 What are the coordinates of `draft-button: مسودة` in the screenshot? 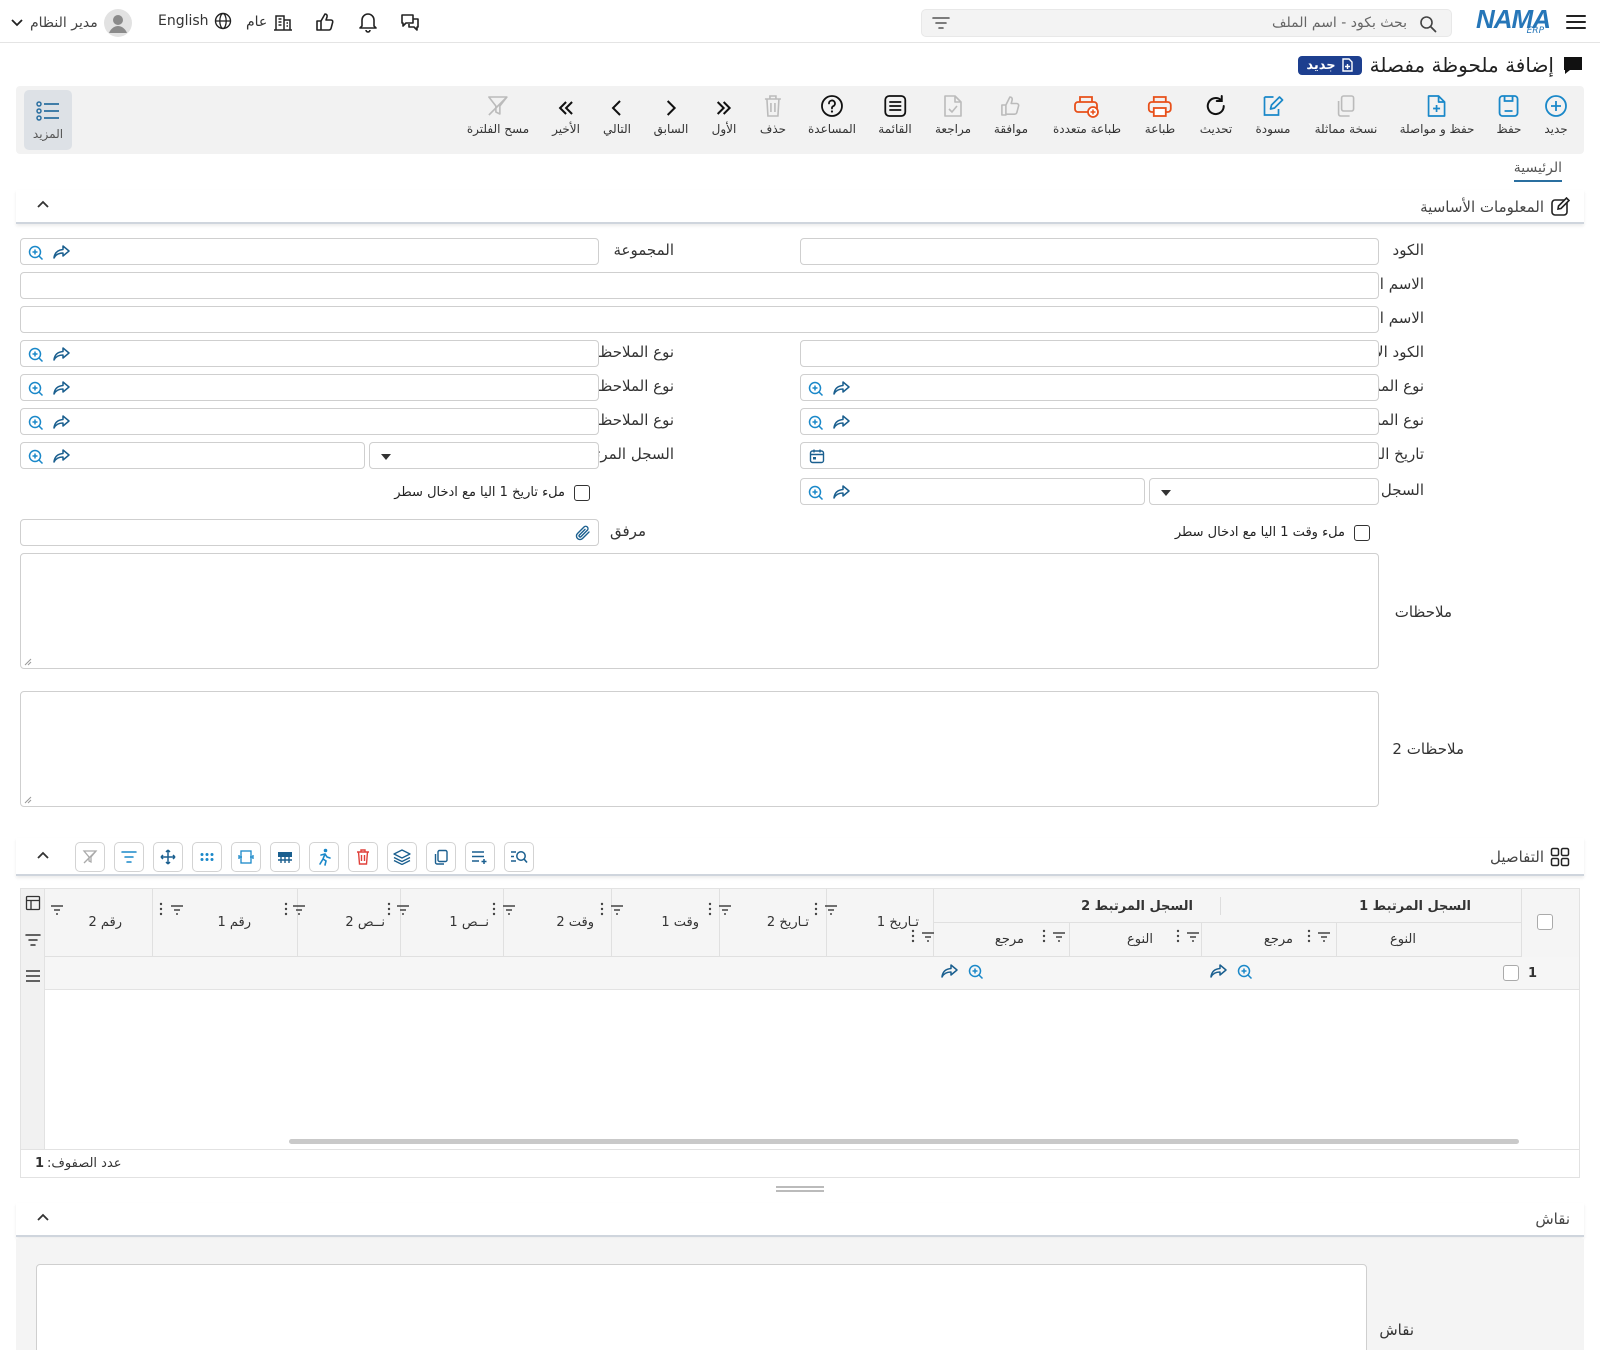 It's located at (1273, 114).